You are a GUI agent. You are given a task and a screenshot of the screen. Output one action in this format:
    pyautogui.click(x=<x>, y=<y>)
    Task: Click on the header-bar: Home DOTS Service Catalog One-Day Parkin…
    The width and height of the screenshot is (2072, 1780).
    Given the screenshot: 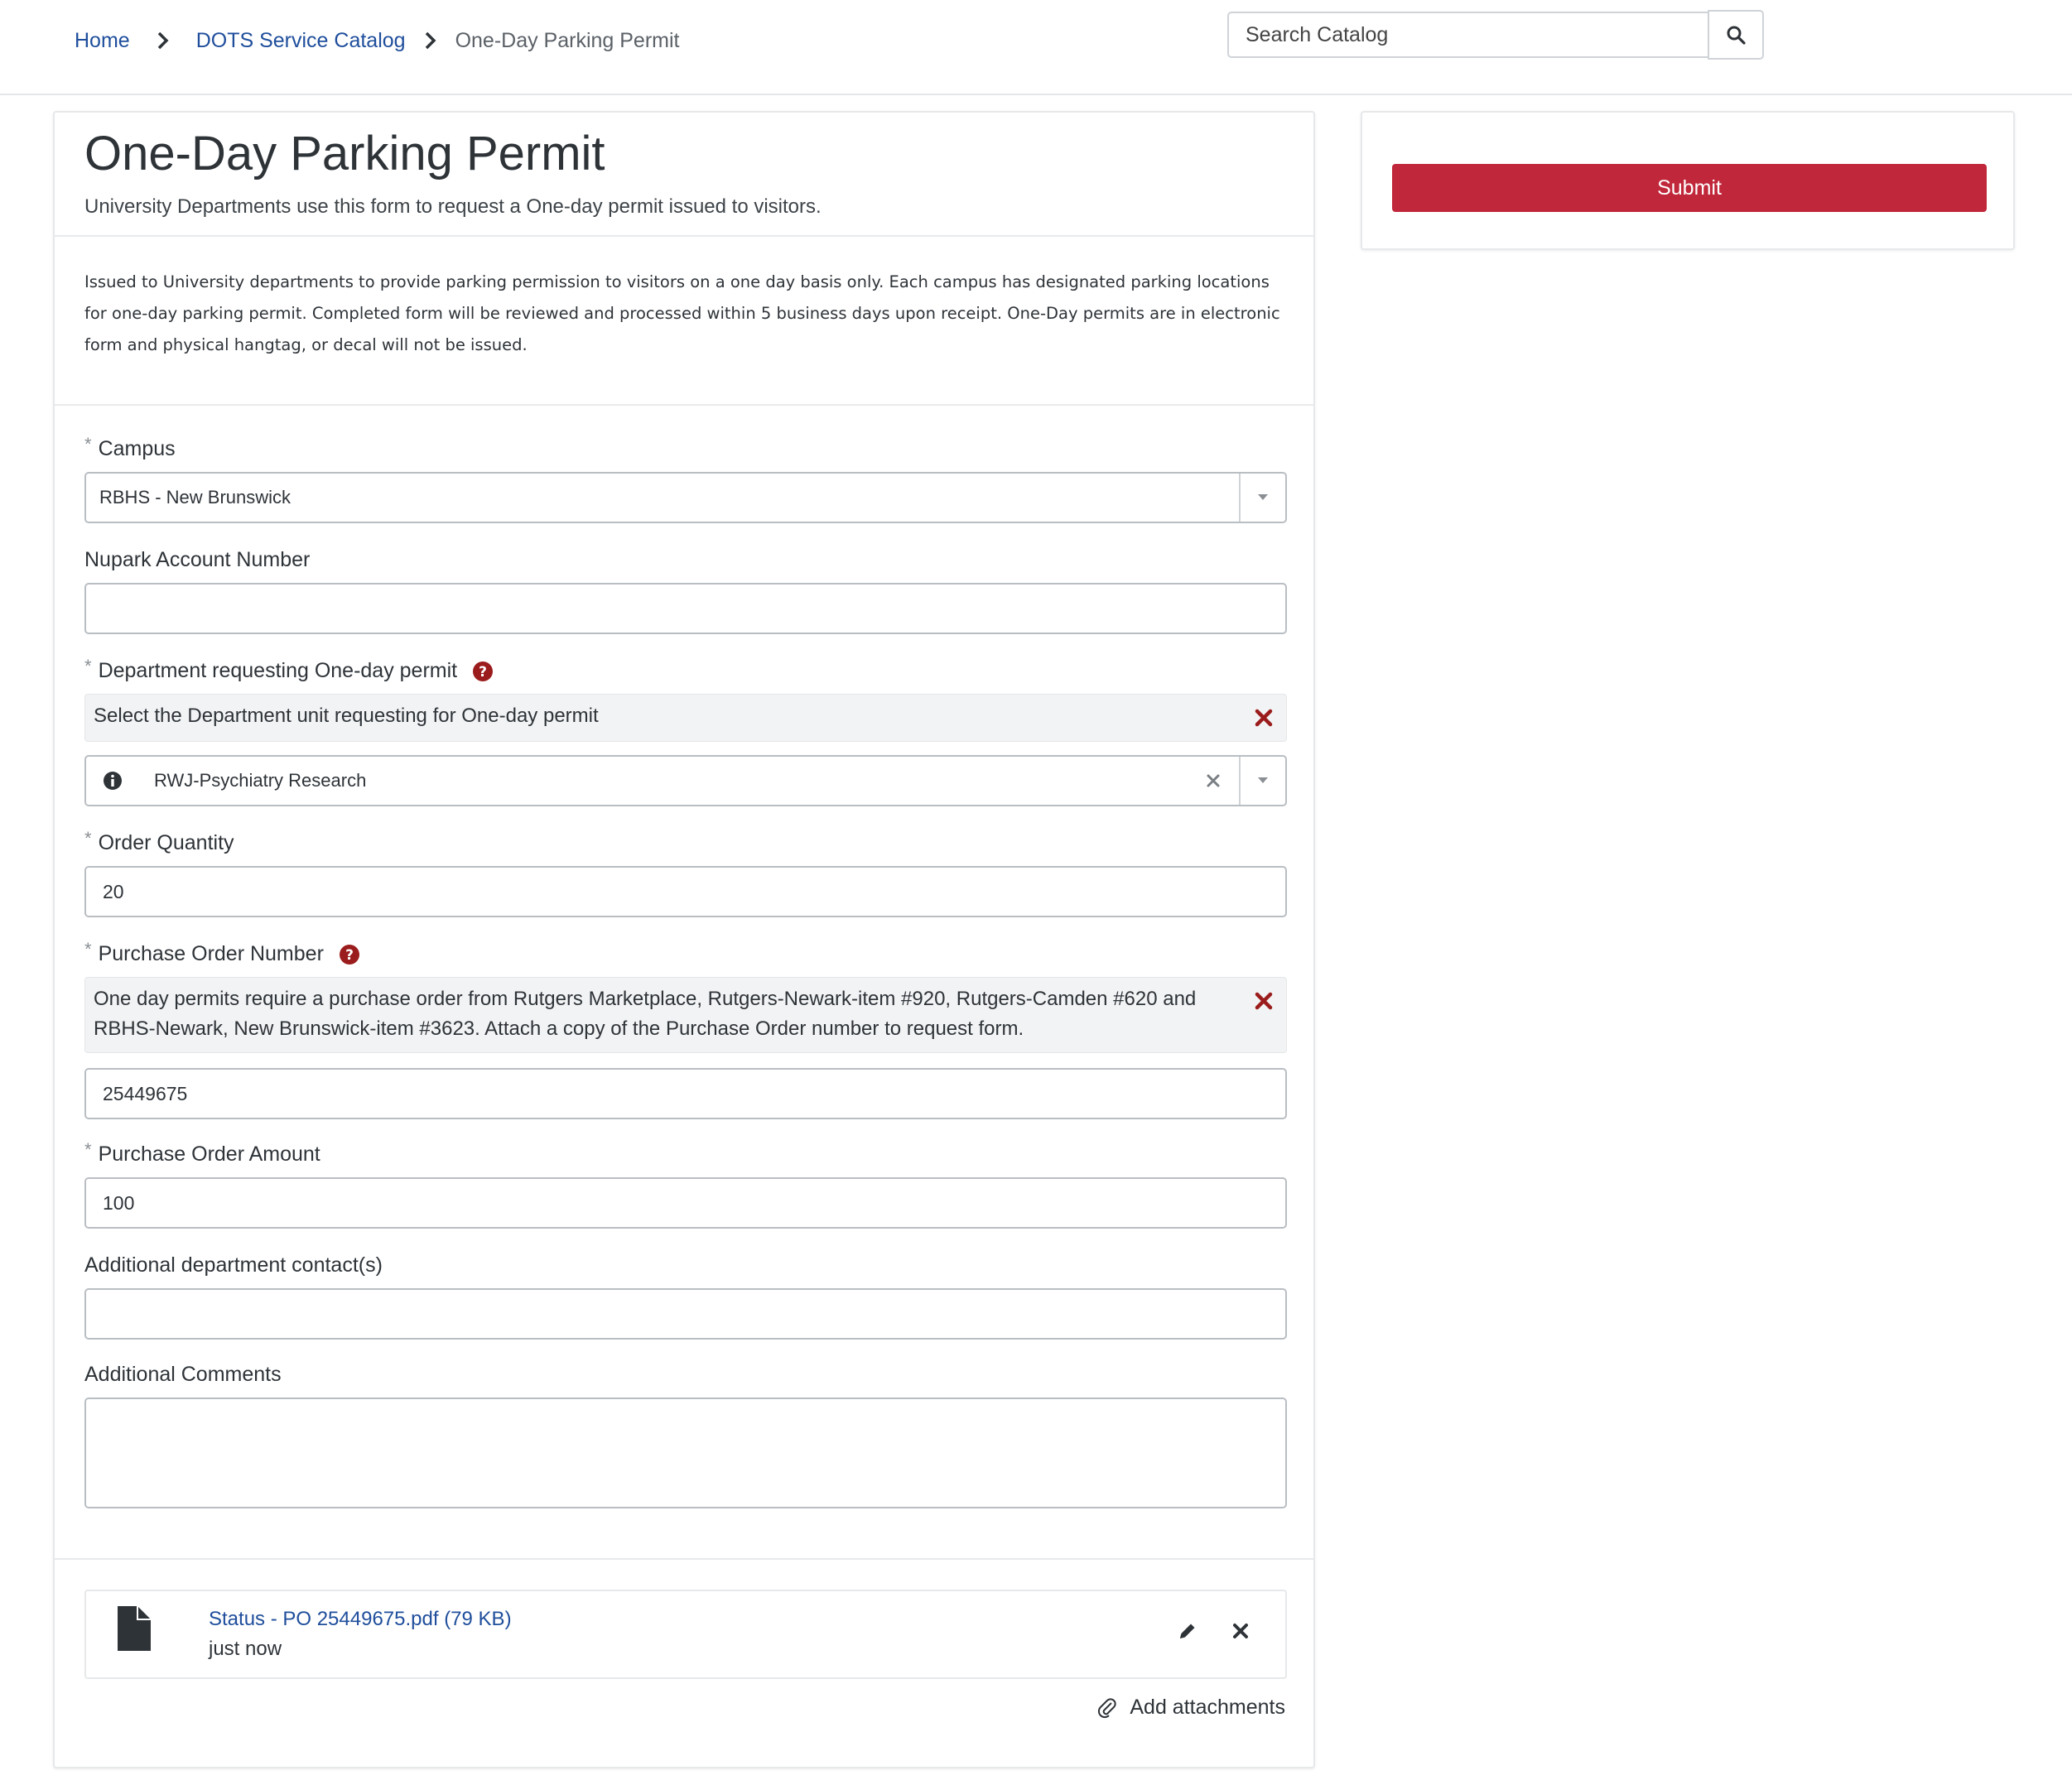 What is the action you would take?
    pyautogui.click(x=1036, y=47)
    